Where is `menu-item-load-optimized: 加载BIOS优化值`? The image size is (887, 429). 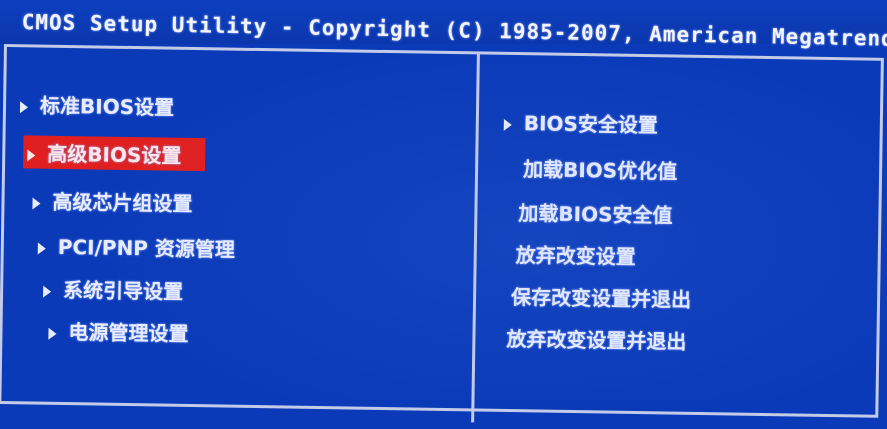
menu-item-load-optimized: 加载BIOS优化值 is located at coordinates (600, 168).